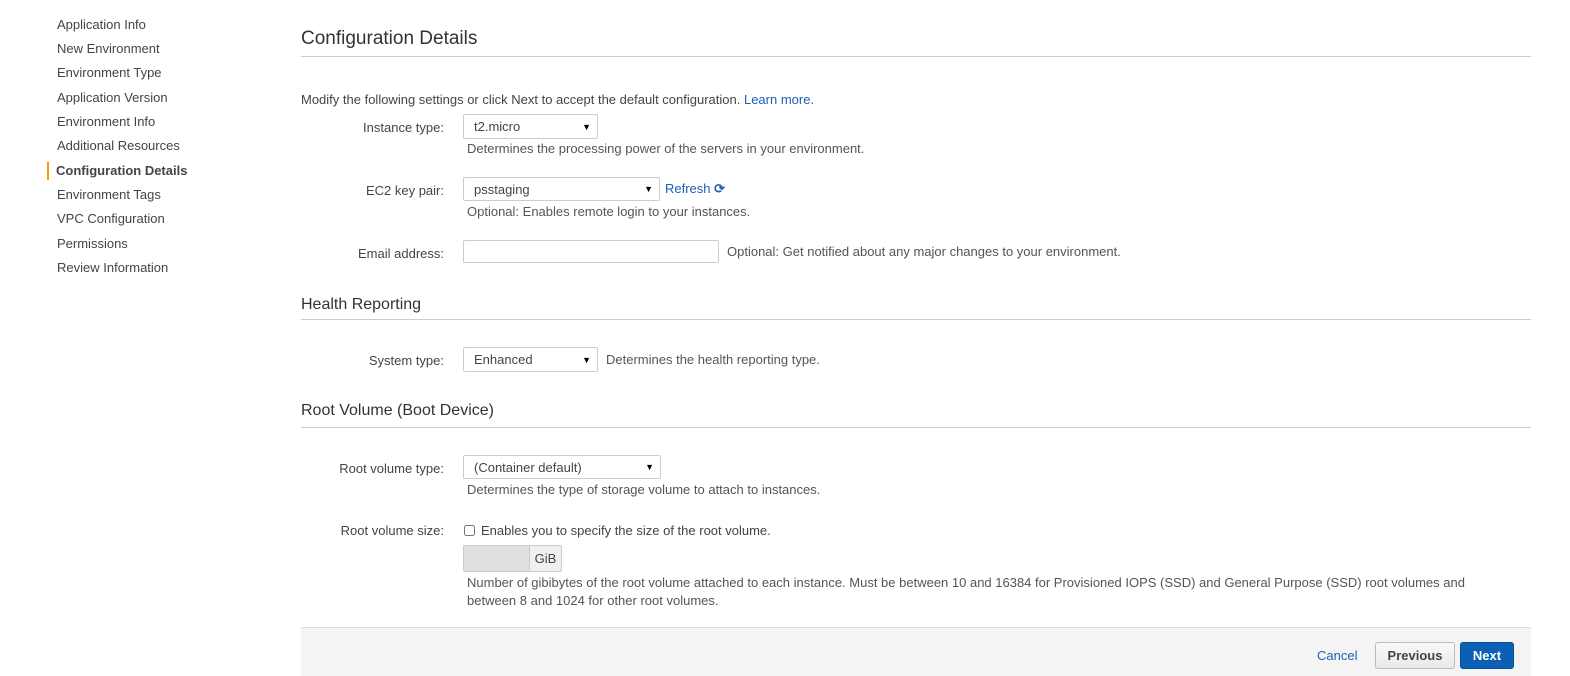 Image resolution: width=1570 pixels, height=676 pixels. Describe the element at coordinates (392, 530) in the screenshot. I see `root-volume-size-label: Root volume size:` at that location.